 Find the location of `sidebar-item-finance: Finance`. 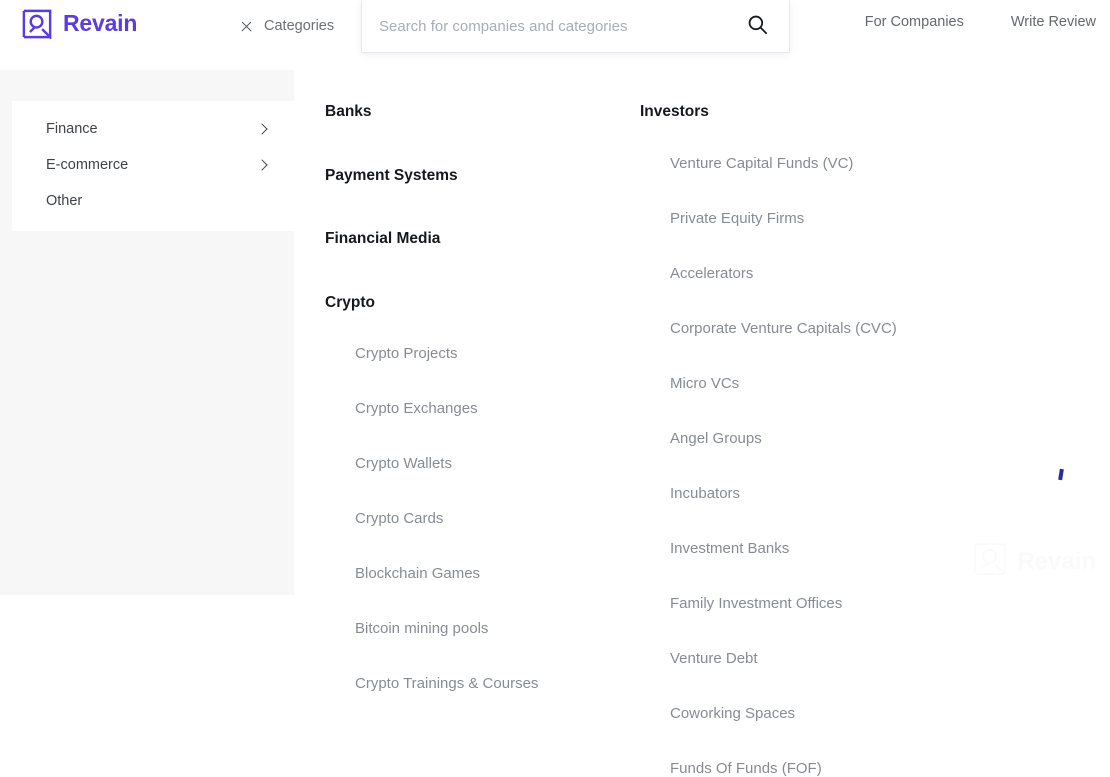

sidebar-item-finance: Finance is located at coordinates (153, 129).